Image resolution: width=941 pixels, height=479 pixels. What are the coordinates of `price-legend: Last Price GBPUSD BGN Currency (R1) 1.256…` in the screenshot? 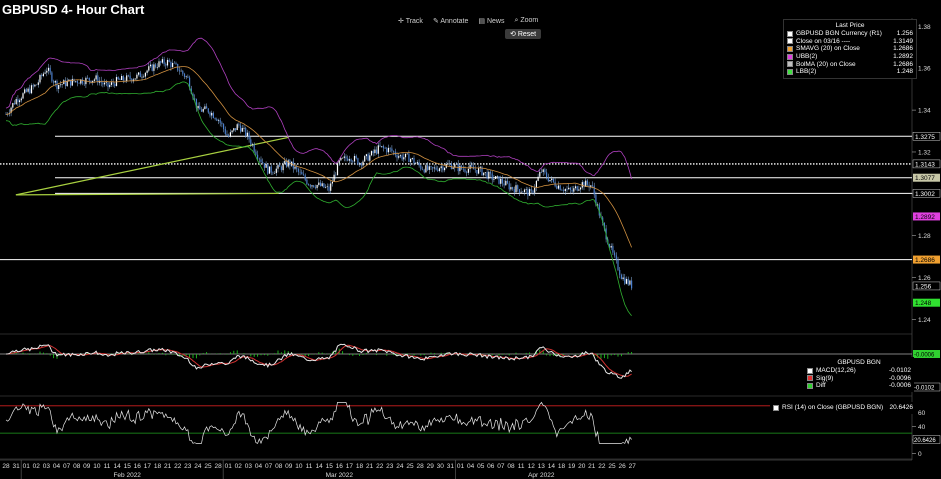 It's located at (850, 49).